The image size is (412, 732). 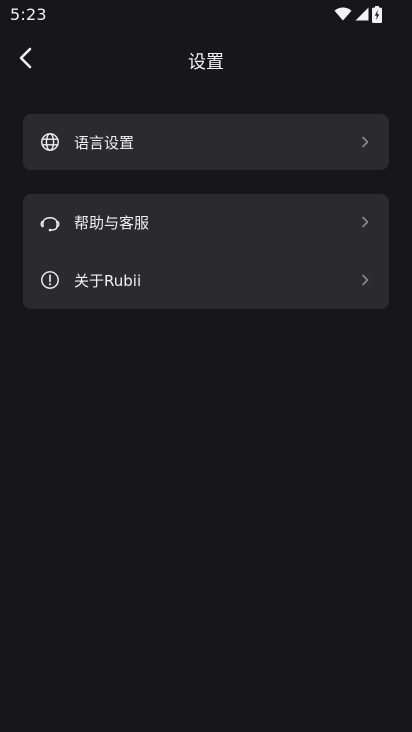 What do you see at coordinates (50, 142) in the screenshot?
I see `globe-icon` at bounding box center [50, 142].